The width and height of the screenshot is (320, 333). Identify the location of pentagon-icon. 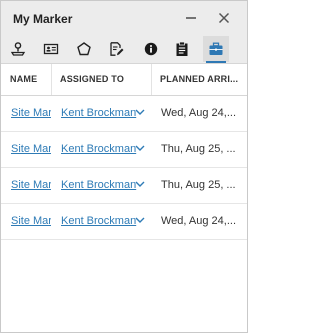
(84, 49).